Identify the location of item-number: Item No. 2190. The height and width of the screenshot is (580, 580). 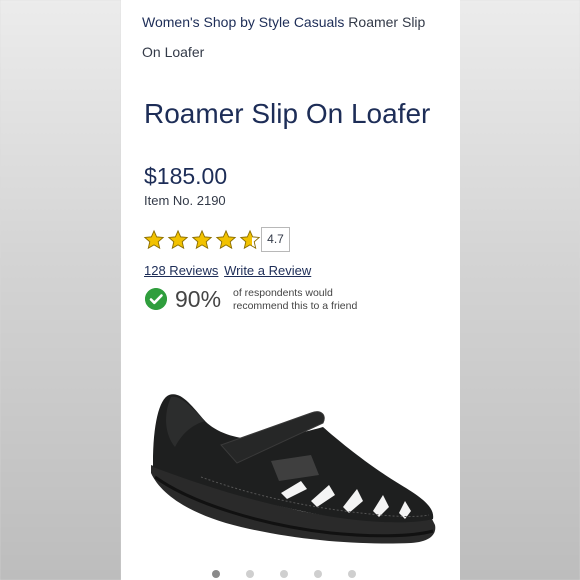
(185, 200).